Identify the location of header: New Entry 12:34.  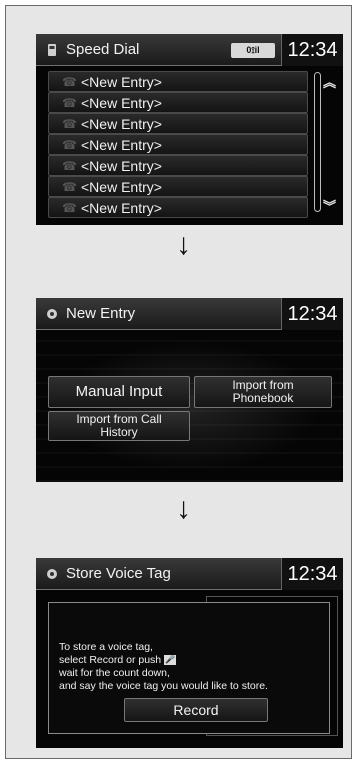
(189, 314).